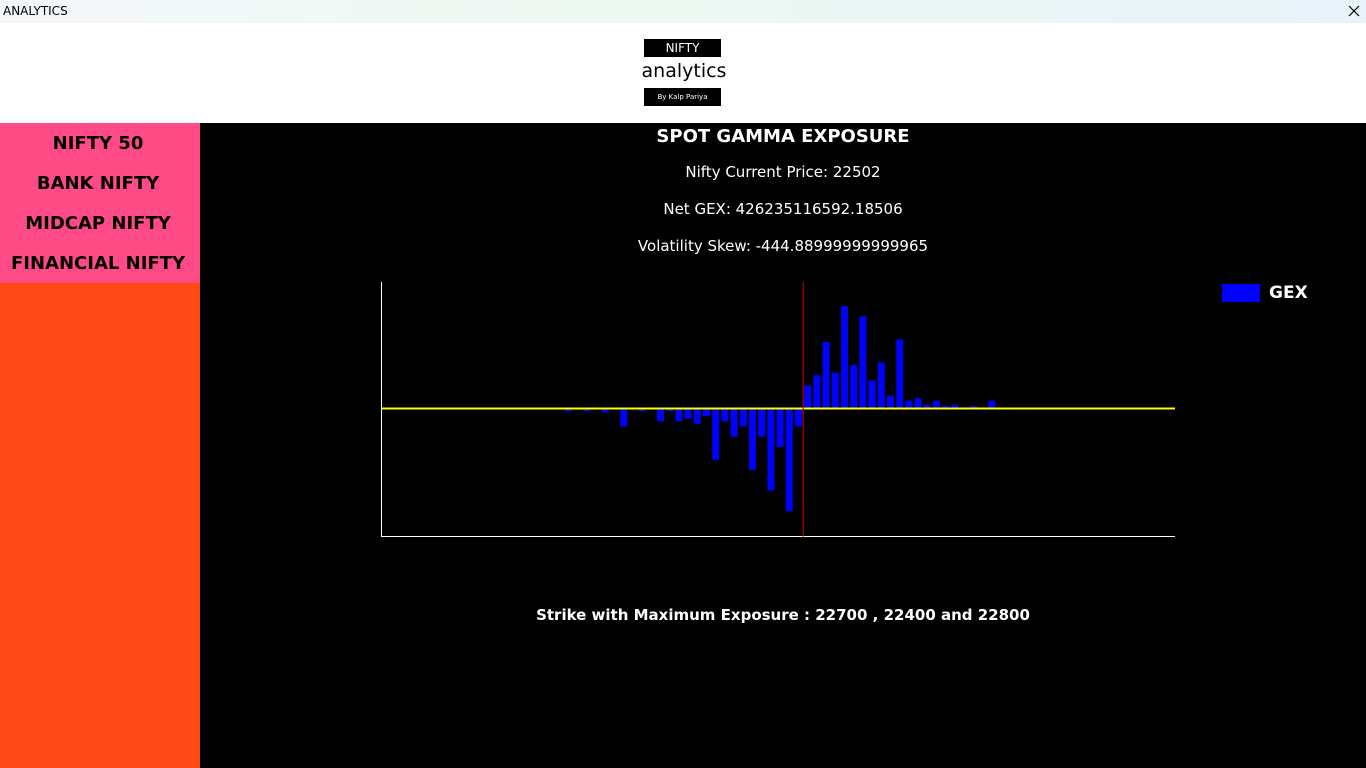  What do you see at coordinates (783, 246) in the screenshot?
I see `volatility-skew-text: Volatility Skew: -444.88999999999965` at bounding box center [783, 246].